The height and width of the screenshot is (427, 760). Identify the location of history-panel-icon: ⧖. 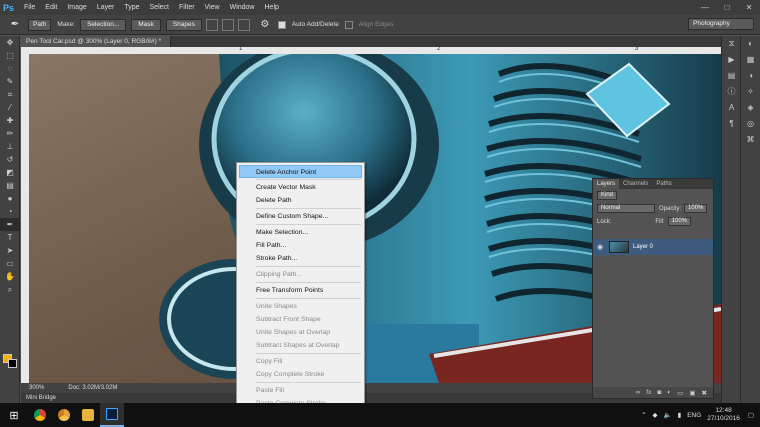
(731, 44).